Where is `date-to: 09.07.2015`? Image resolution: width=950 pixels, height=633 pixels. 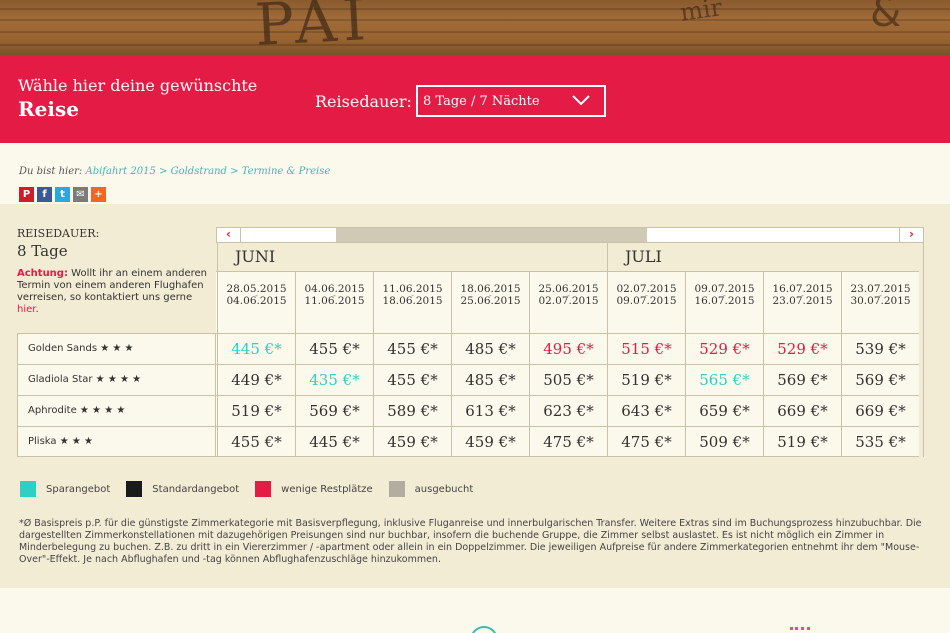 date-to: 09.07.2015 is located at coordinates (646, 300).